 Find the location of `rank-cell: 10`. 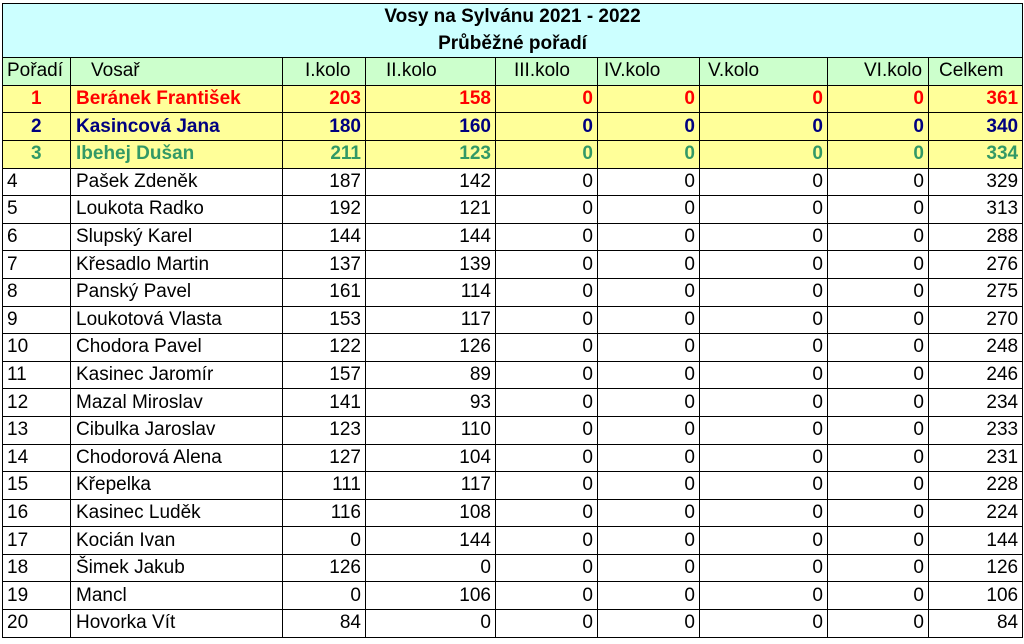

rank-cell: 10 is located at coordinates (36, 347).